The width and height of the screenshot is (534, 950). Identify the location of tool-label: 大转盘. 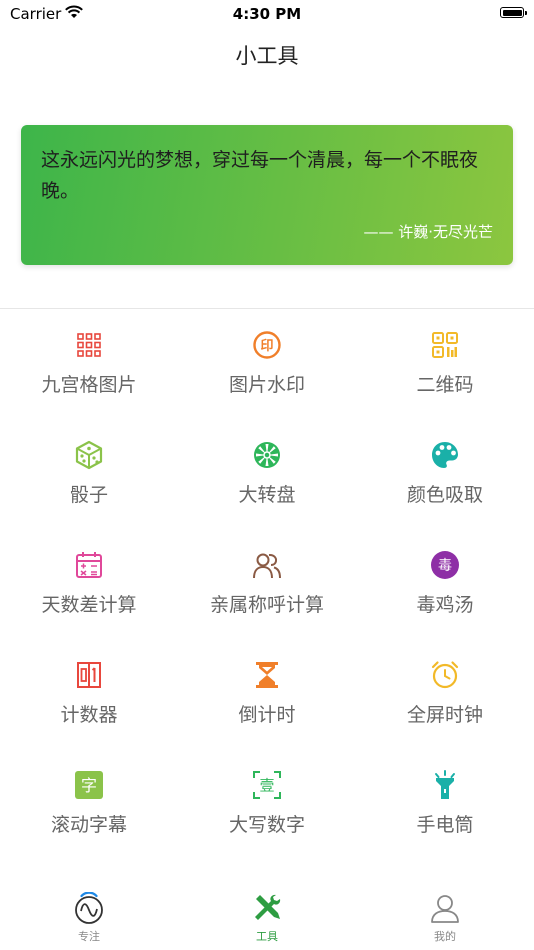
(267, 495).